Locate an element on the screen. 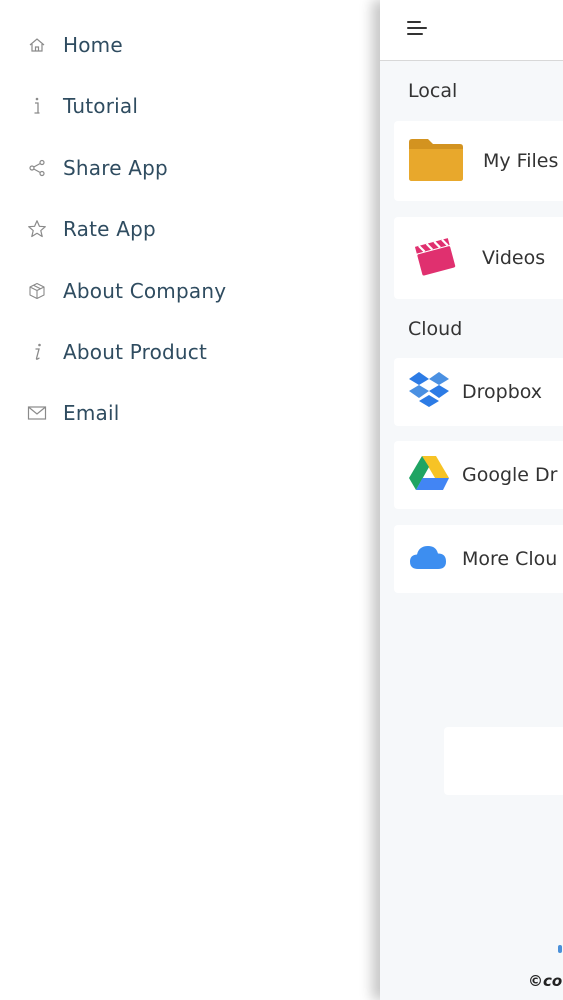 The width and height of the screenshot is (563, 1000). menu-item-rate-app: Rate App is located at coordinates (91, 229).